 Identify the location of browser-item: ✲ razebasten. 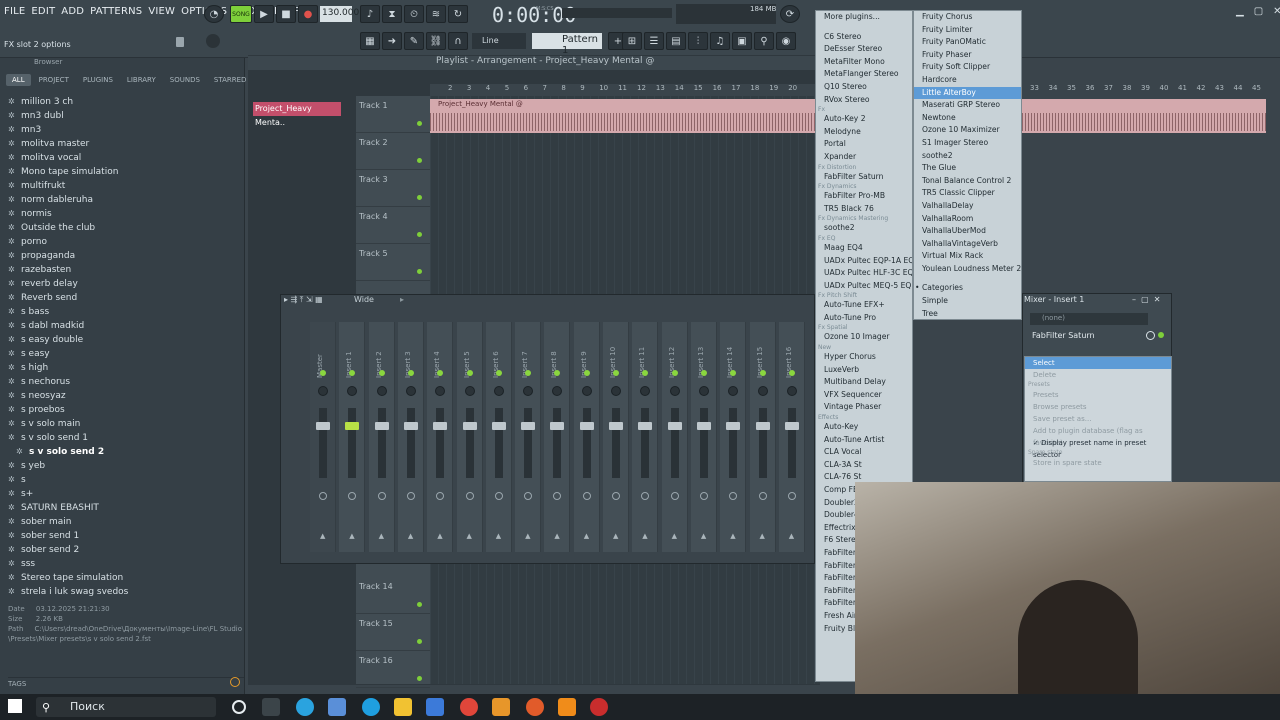
(125, 270).